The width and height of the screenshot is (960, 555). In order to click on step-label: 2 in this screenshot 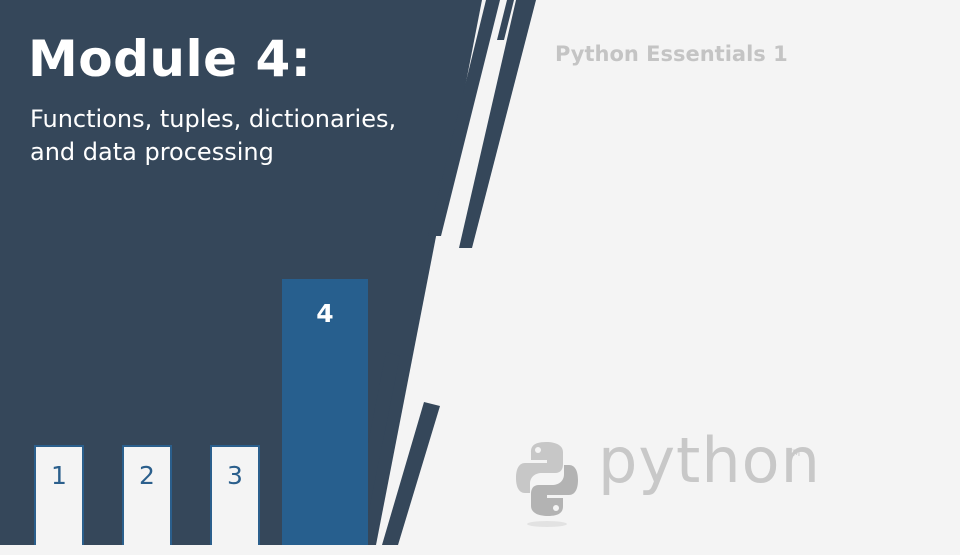, I will do `click(147, 475)`.